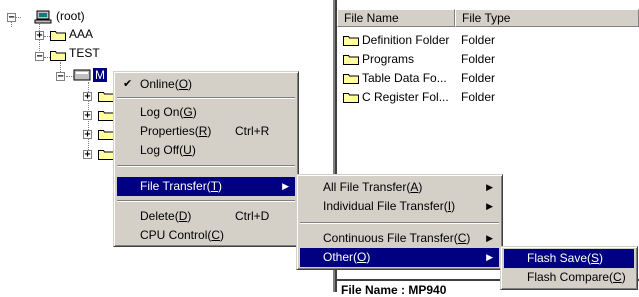 The height and width of the screenshot is (297, 639). What do you see at coordinates (206, 216) in the screenshot?
I see `menu-item-delete: Delete(D) Ctrl+D` at bounding box center [206, 216].